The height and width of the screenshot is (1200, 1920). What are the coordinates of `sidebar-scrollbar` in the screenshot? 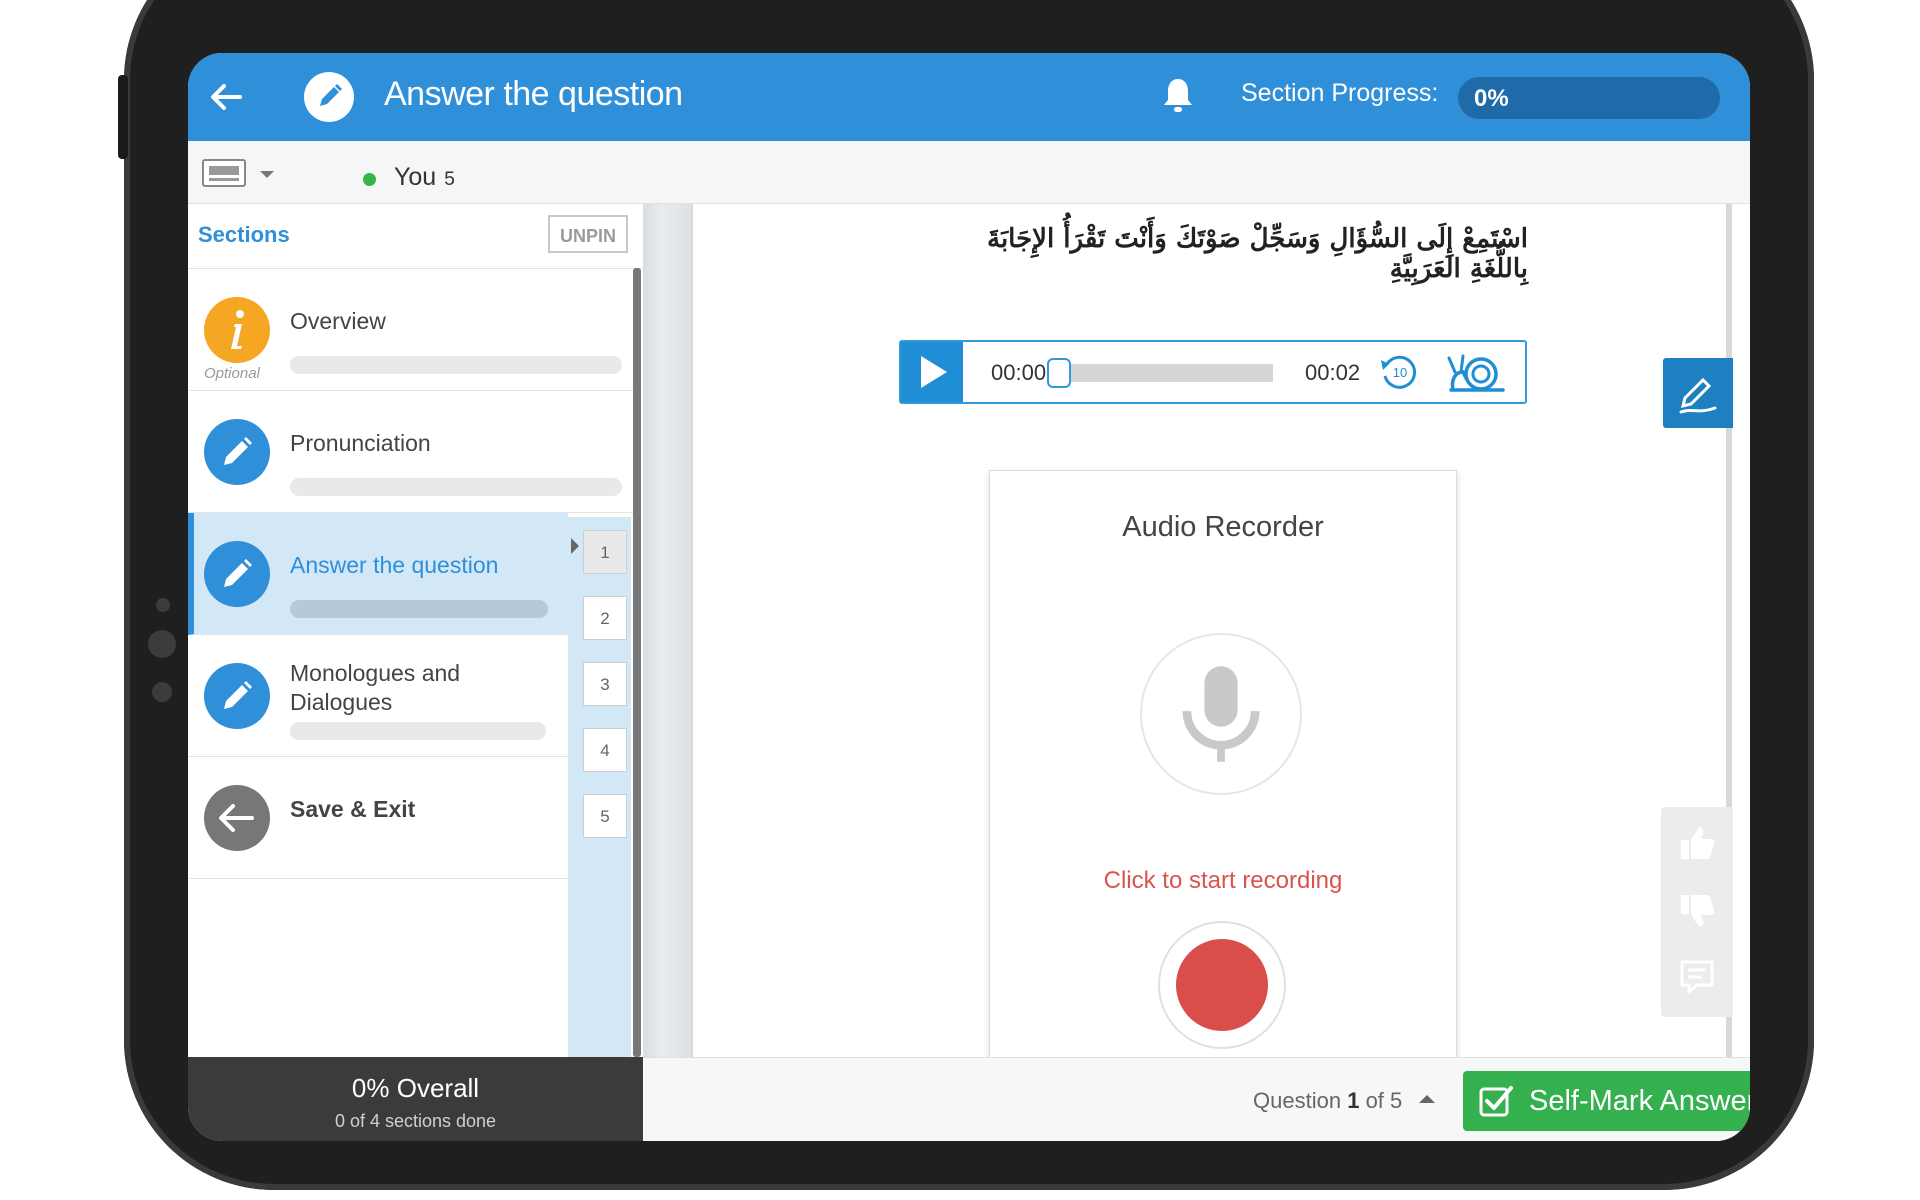 It's located at (637, 662).